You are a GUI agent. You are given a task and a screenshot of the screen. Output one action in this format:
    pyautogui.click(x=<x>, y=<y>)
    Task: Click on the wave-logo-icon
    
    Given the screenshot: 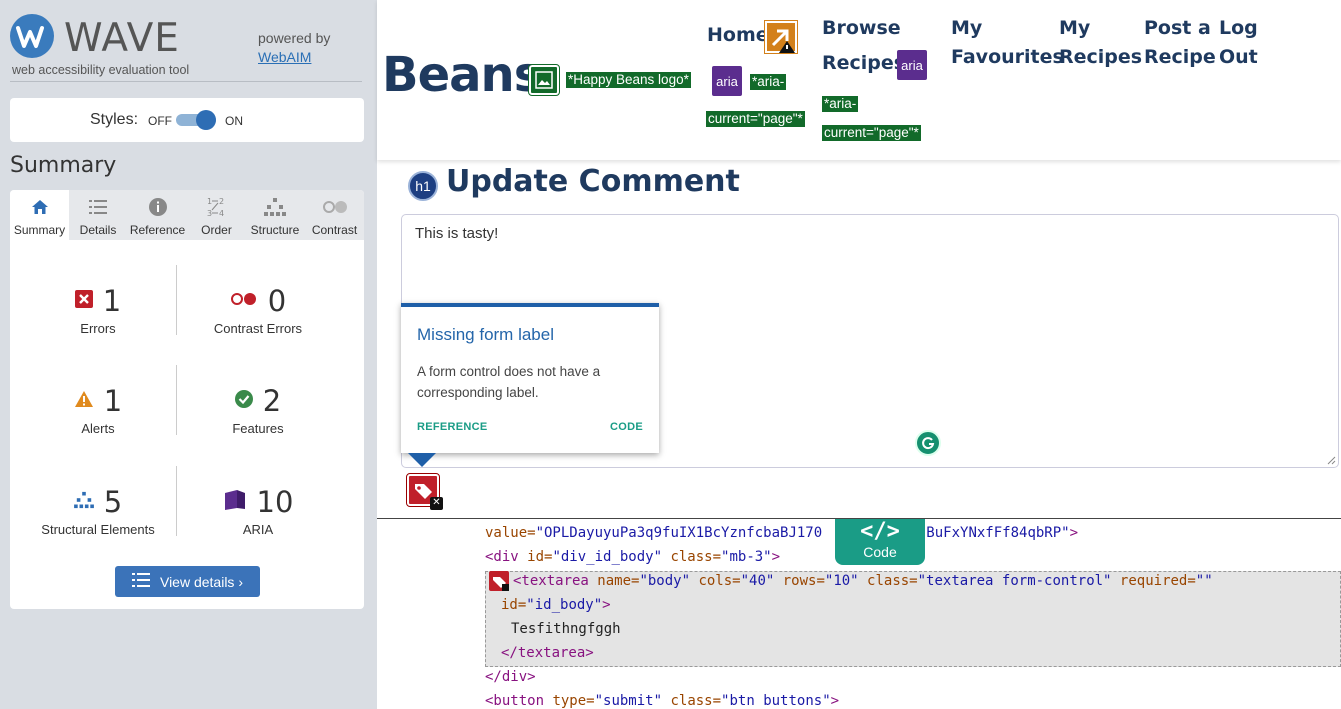 What is the action you would take?
    pyautogui.click(x=32, y=36)
    